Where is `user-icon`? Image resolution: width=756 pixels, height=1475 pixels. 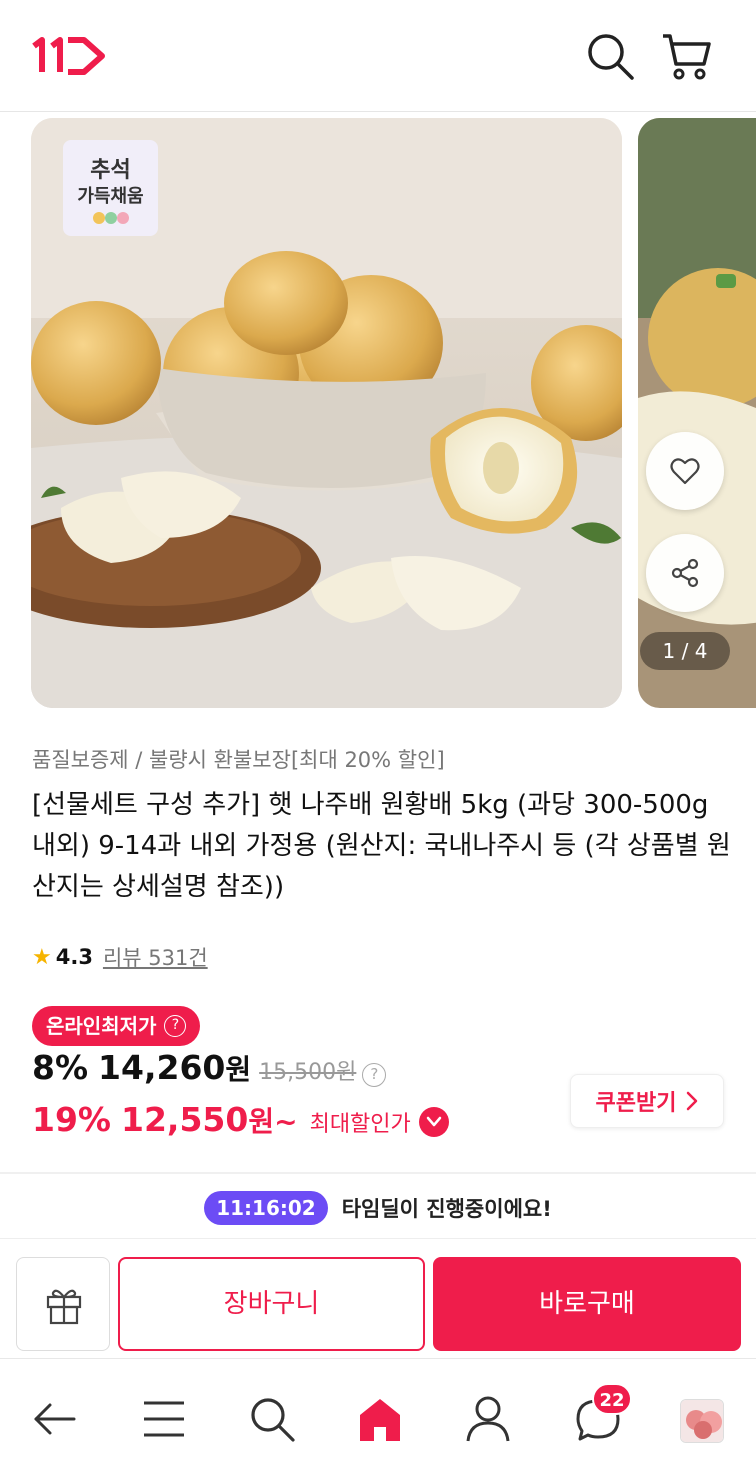
user-icon is located at coordinates (488, 1419).